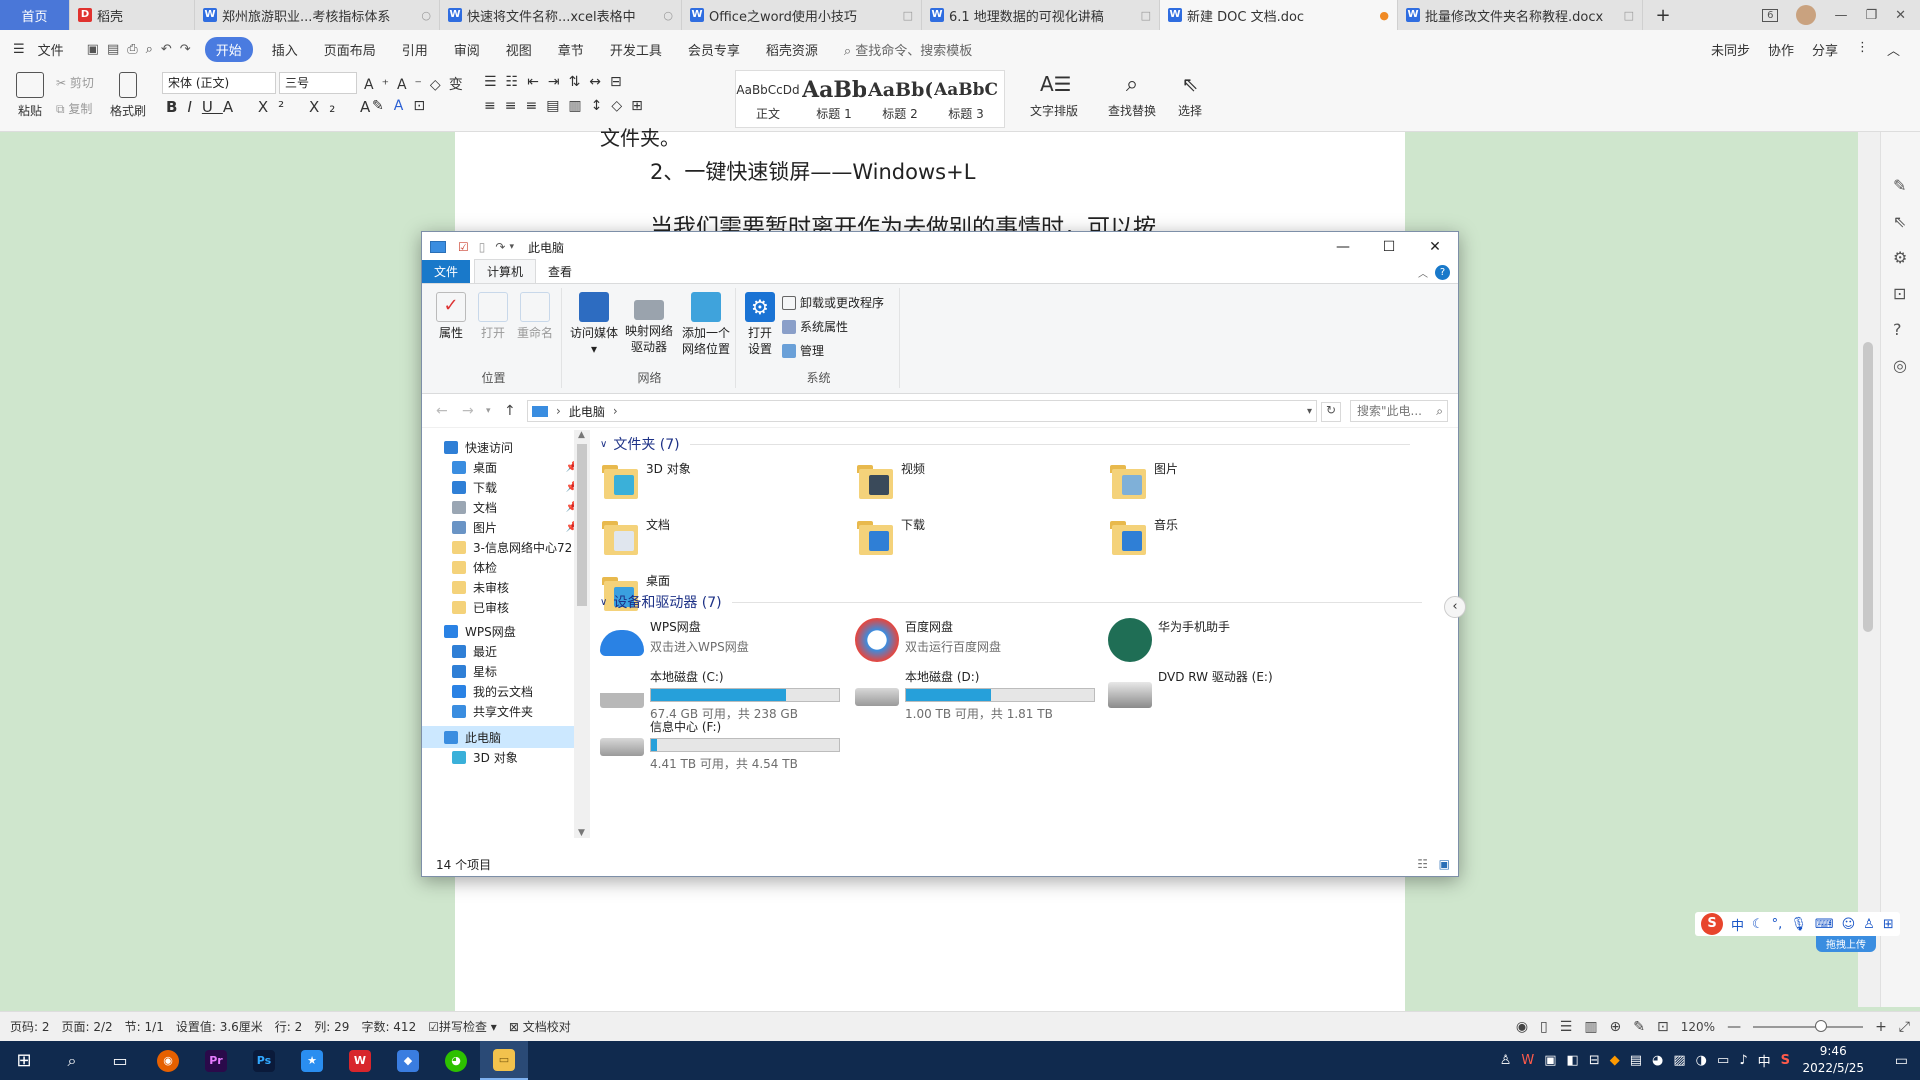 This screenshot has height=1080, width=1920. What do you see at coordinates (504, 607) in the screenshot?
I see `nav-item: 已审核` at bounding box center [504, 607].